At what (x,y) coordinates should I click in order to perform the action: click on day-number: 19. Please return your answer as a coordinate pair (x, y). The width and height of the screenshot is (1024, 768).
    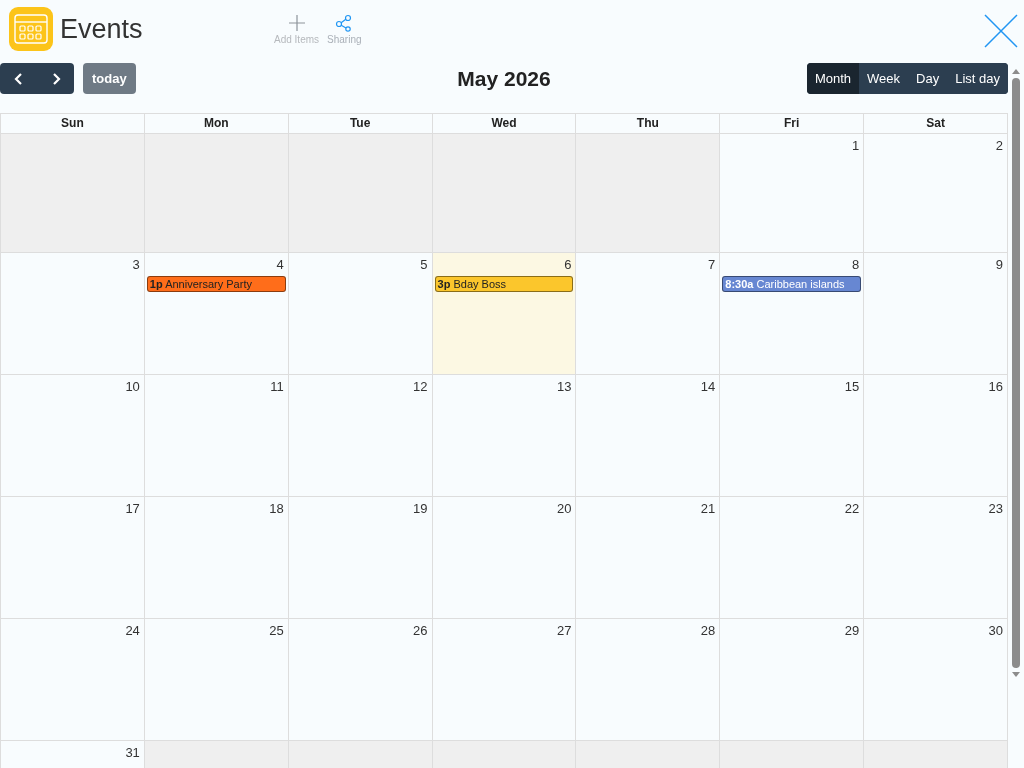
    Looking at the image, I should click on (420, 509).